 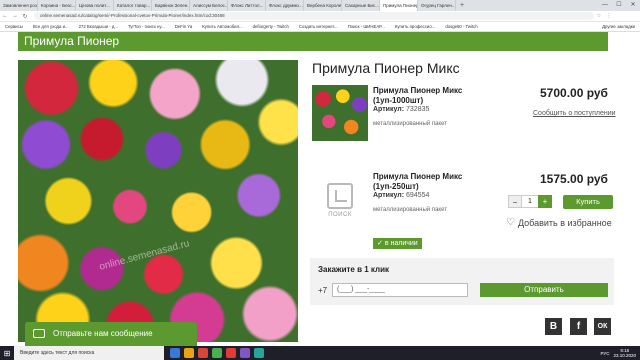 What do you see at coordinates (354, 269) in the screenshot?
I see `quick-order-title: Закажите в 1 клик` at bounding box center [354, 269].